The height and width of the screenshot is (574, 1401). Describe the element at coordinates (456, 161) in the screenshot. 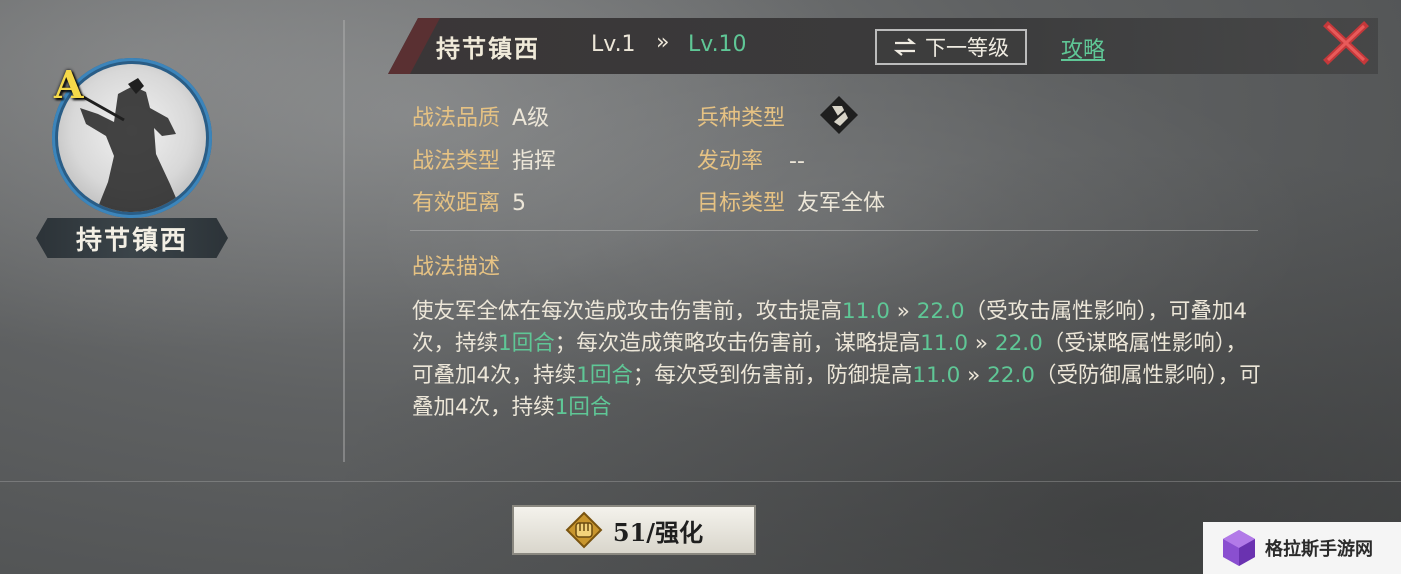

I see `attr-type-key: 战法类型` at that location.